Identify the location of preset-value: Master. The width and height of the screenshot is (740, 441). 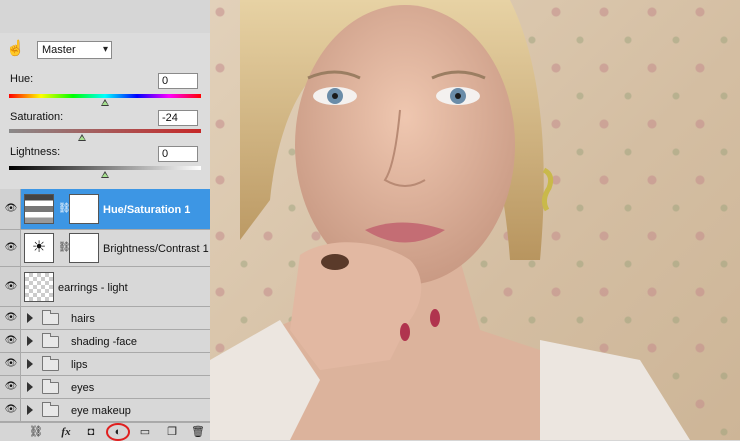
(59, 50).